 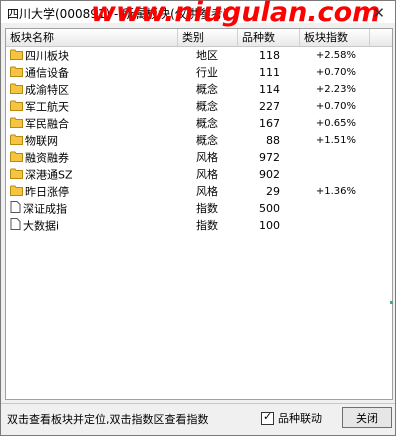 What do you see at coordinates (269, 174) in the screenshot?
I see `count-cell: 902` at bounding box center [269, 174].